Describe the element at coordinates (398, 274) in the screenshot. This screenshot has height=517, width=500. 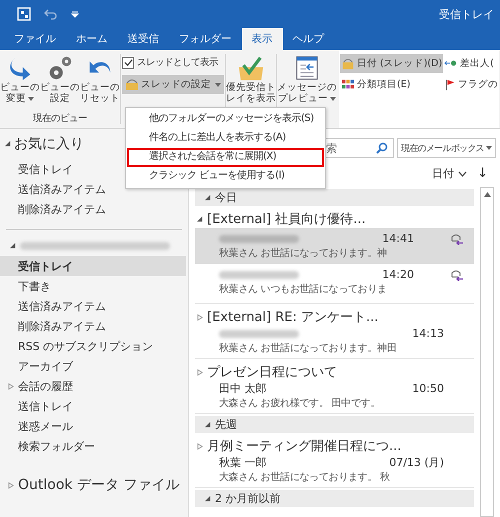
I see `message-time: 14:20` at that location.